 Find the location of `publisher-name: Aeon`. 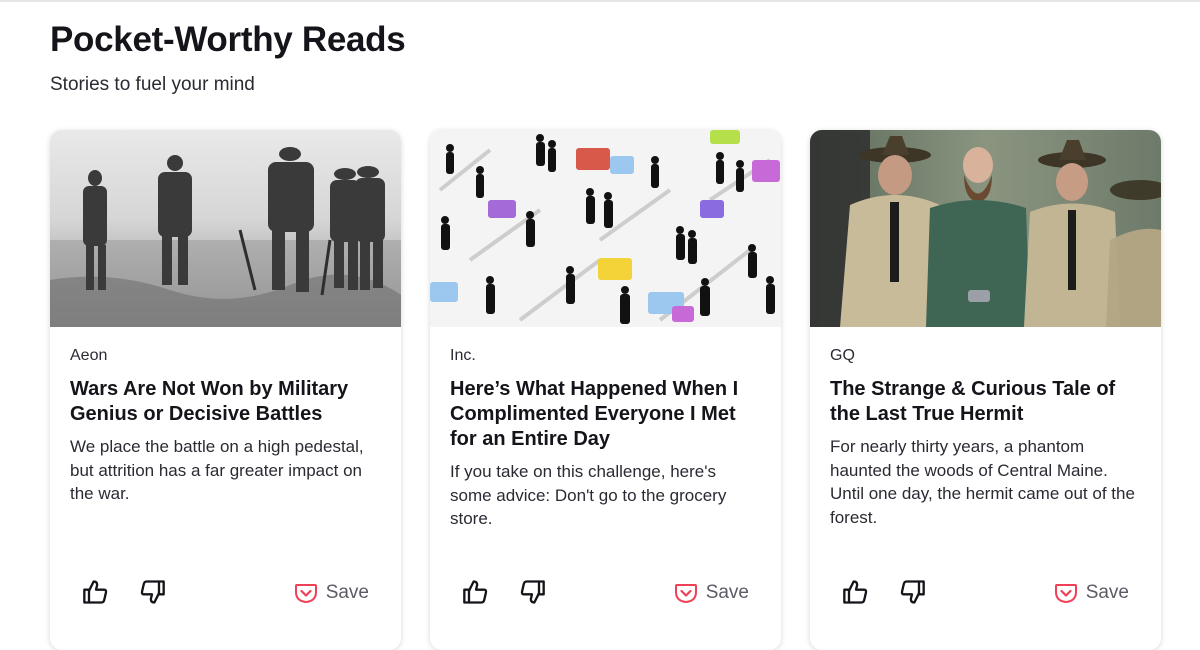

publisher-name: Aeon is located at coordinates (89, 355).